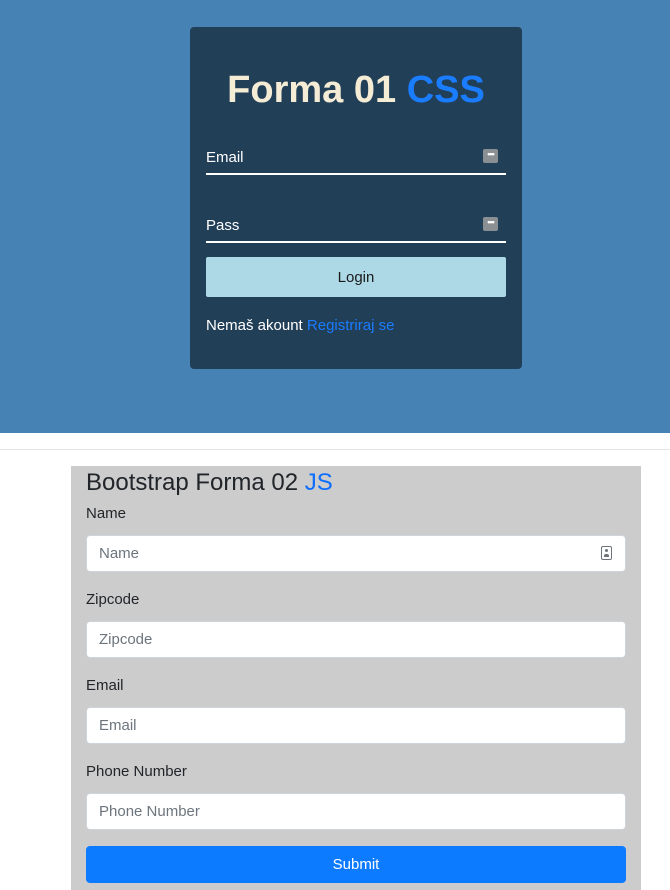 This screenshot has width=670, height=890. I want to click on email-input, so click(356, 725).